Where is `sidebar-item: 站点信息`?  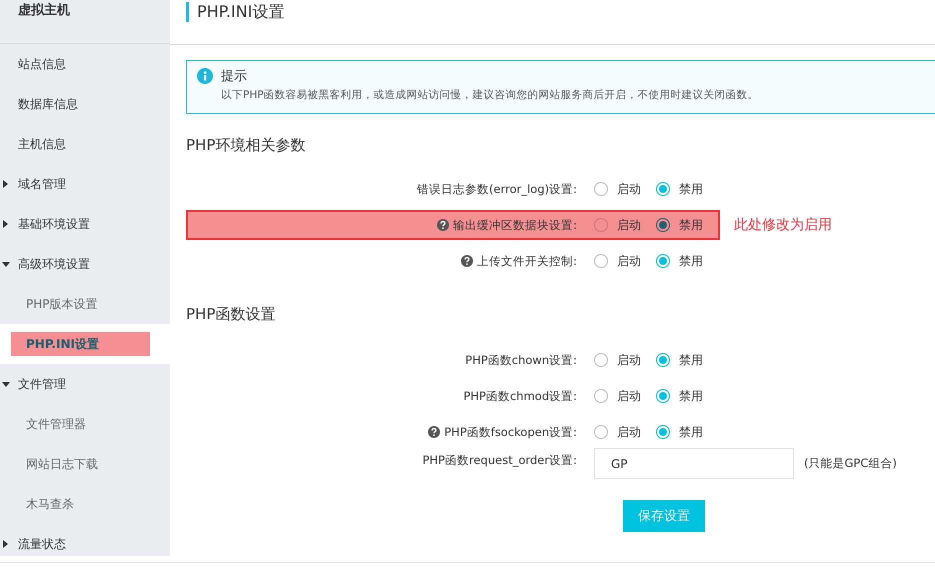
sidebar-item: 站点信息 is located at coordinates (85, 64).